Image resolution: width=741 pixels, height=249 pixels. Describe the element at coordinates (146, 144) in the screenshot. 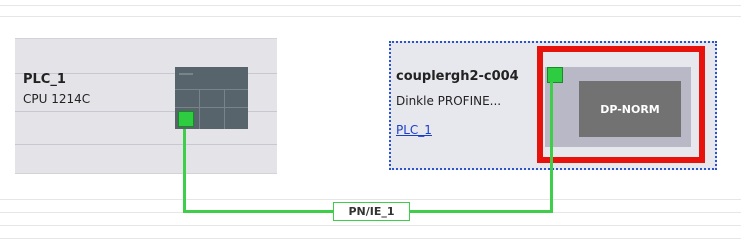

I see `device-row-divider` at that location.